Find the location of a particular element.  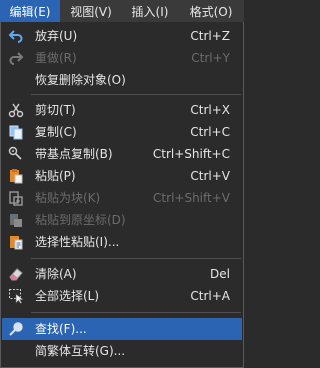

menu-item-redo: 重做(R) Ctrl+Y is located at coordinates (122, 58).